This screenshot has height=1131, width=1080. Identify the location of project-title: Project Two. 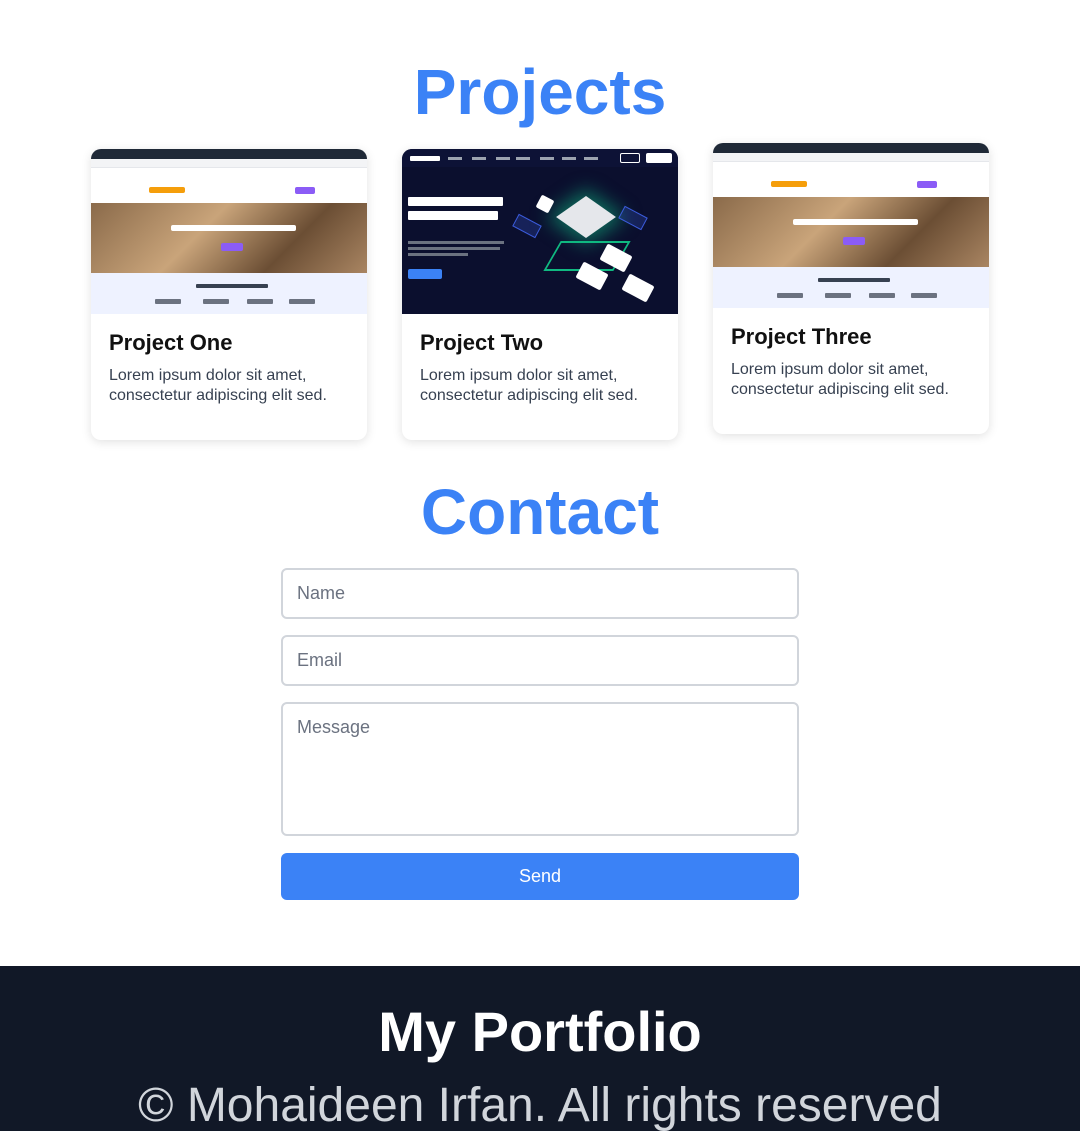
(482, 342).